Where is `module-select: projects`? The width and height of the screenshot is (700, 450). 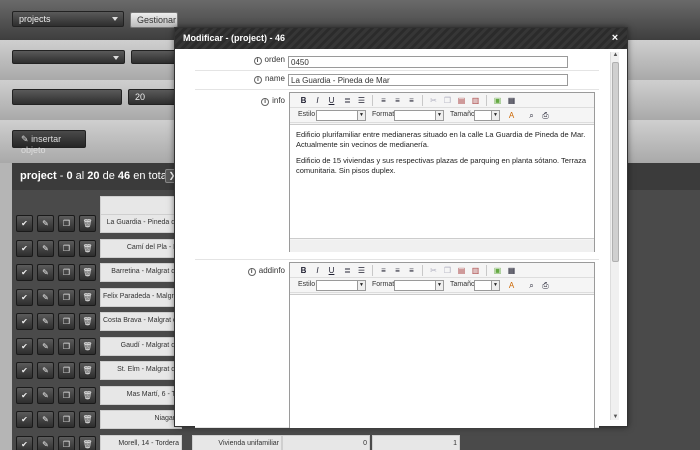
module-select: projects is located at coordinates (68, 19).